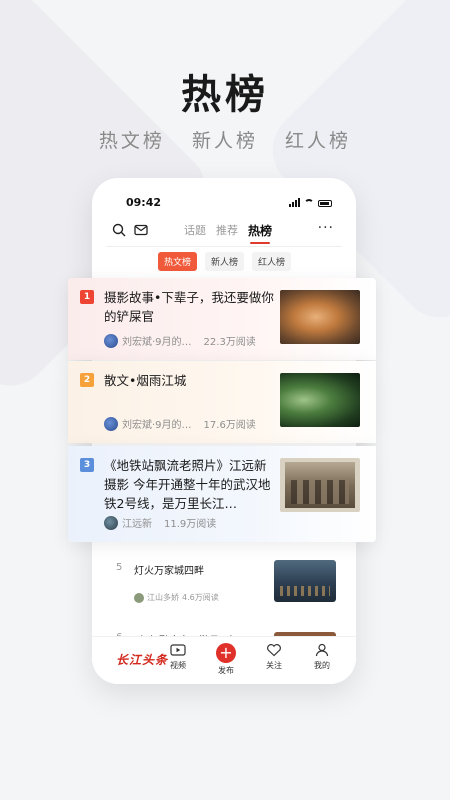 Image resolution: width=450 pixels, height=800 pixels. I want to click on article-author: 江远新, so click(137, 524).